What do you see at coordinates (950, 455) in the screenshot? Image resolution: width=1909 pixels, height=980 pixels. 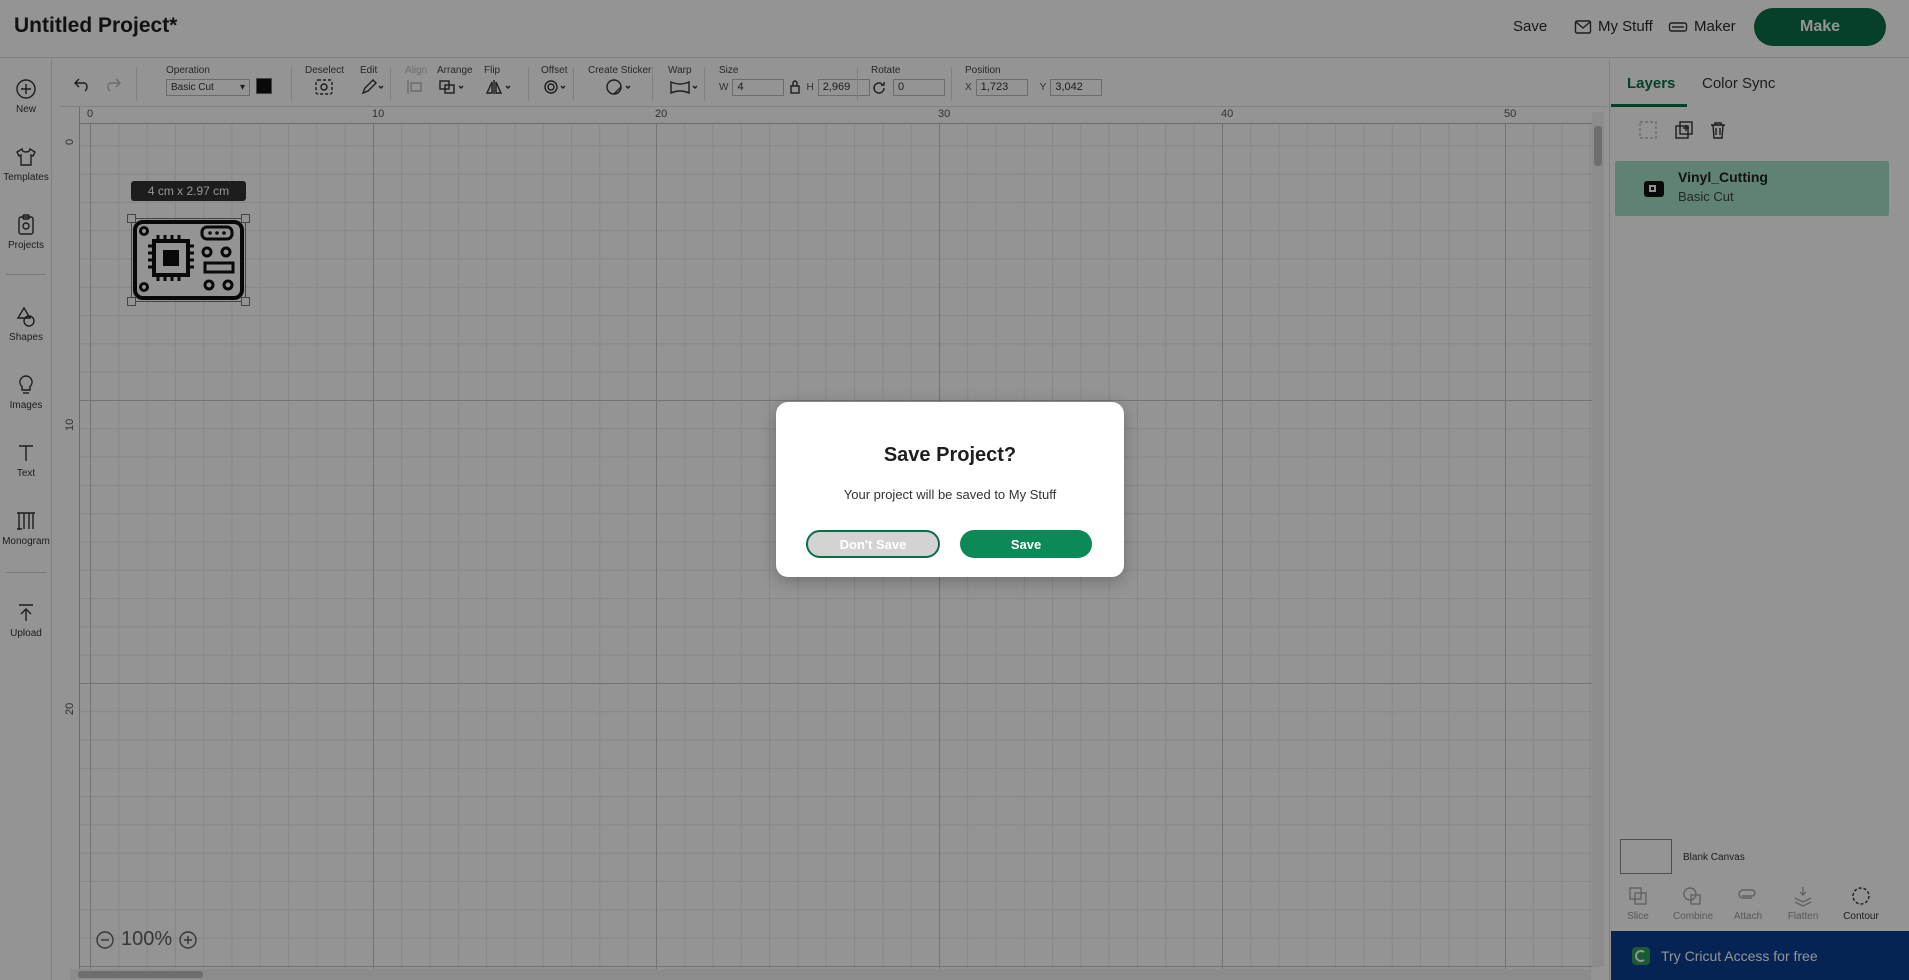 I see `dialog-title: Save Project?` at bounding box center [950, 455].